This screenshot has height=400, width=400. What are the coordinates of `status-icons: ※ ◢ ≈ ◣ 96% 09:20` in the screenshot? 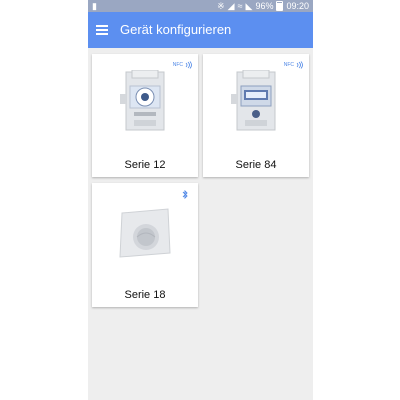 It's located at (263, 6).